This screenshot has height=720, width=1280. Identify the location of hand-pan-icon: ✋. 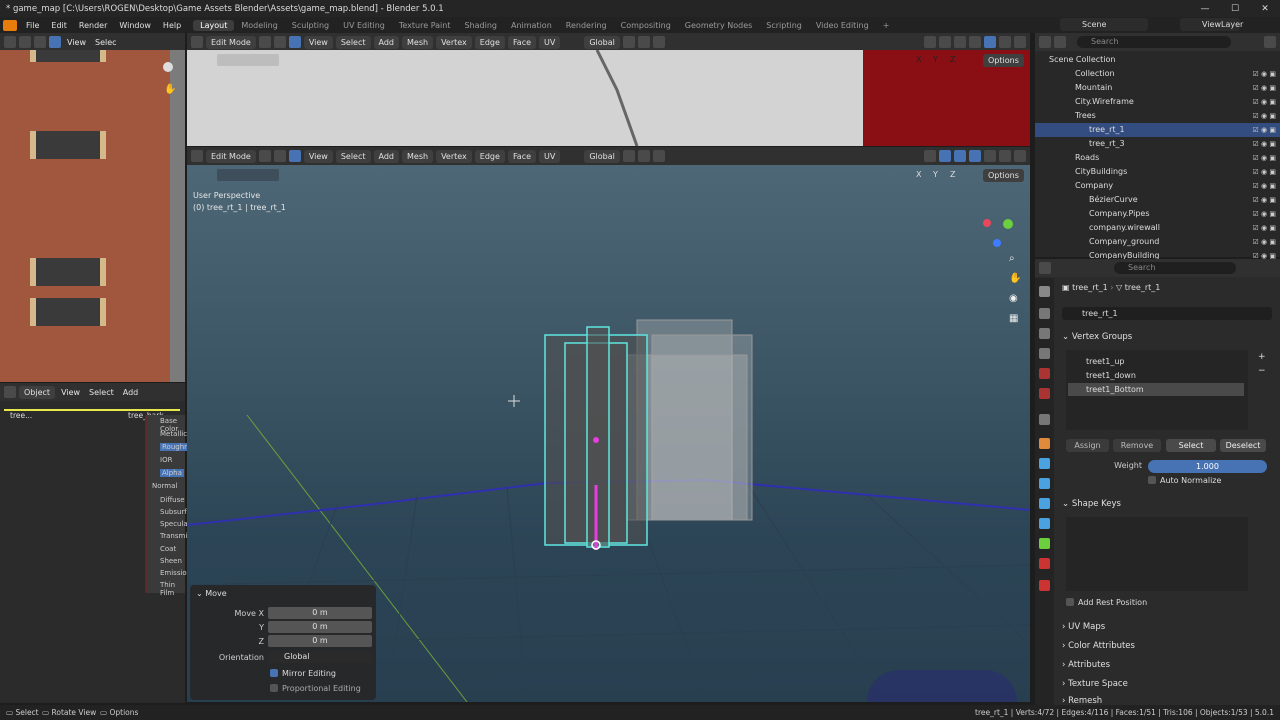
(1015, 278).